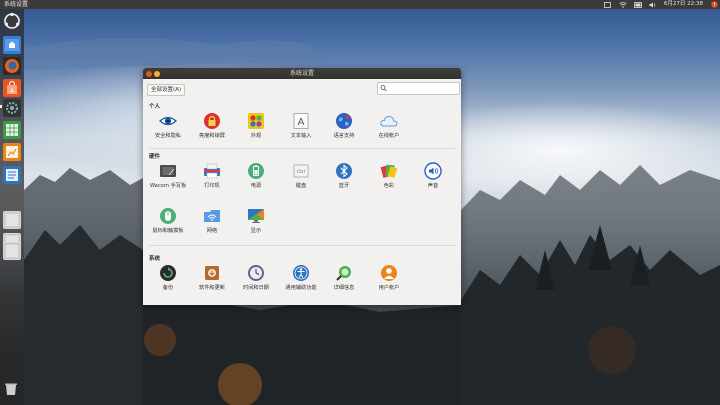 The image size is (720, 405). Describe the element at coordinates (168, 136) in the screenshot. I see `settings-item-label: 安全和隐私` at that location.